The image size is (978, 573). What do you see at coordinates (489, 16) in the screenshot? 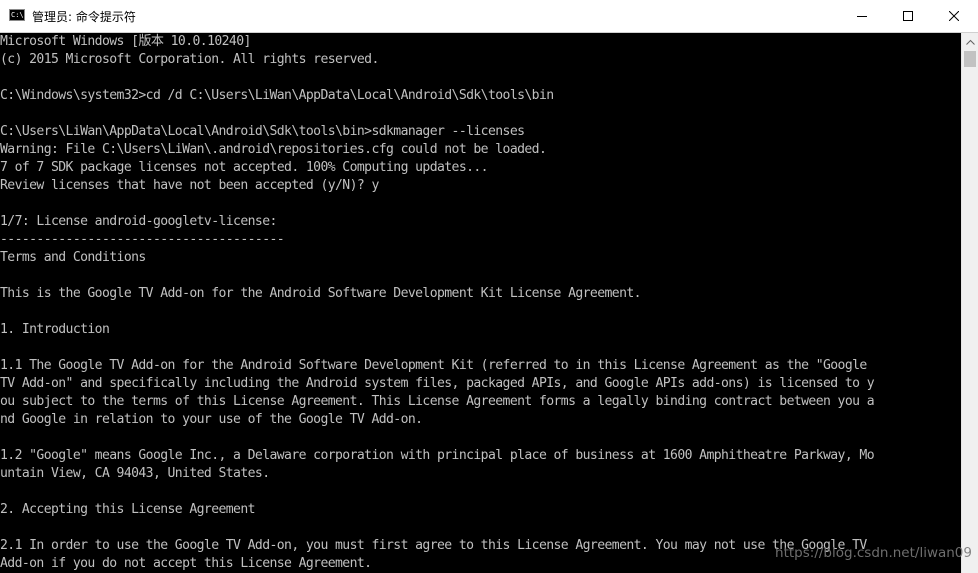
I see `title-bar: C:\. 管理员: 命令提示符` at bounding box center [489, 16].